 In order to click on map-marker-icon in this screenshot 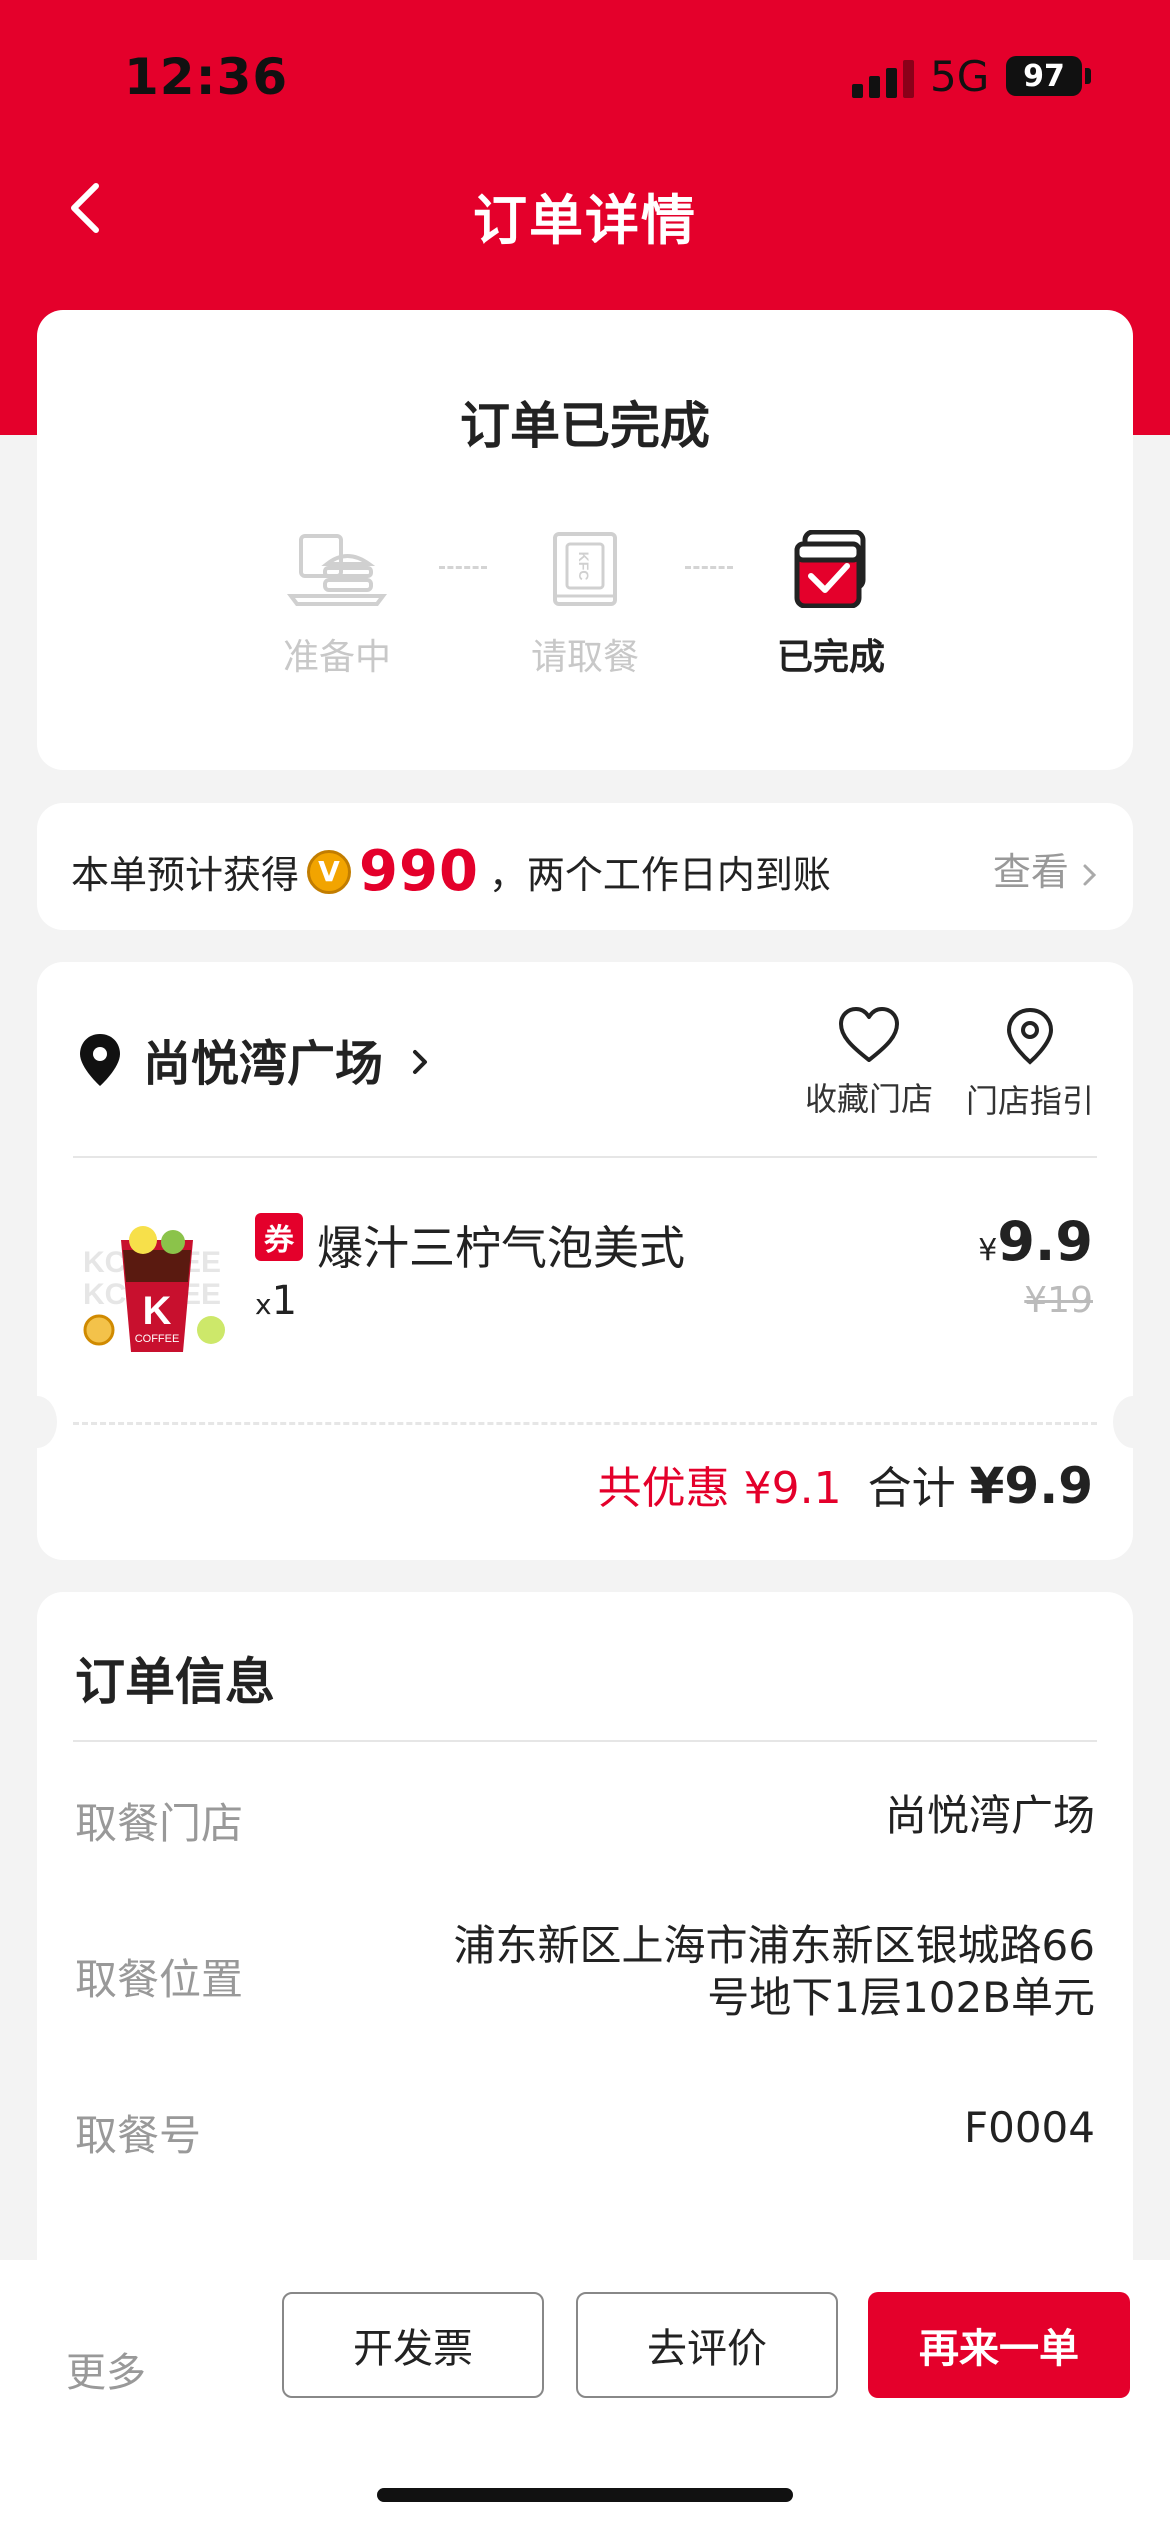, I will do `click(1030, 1036)`.